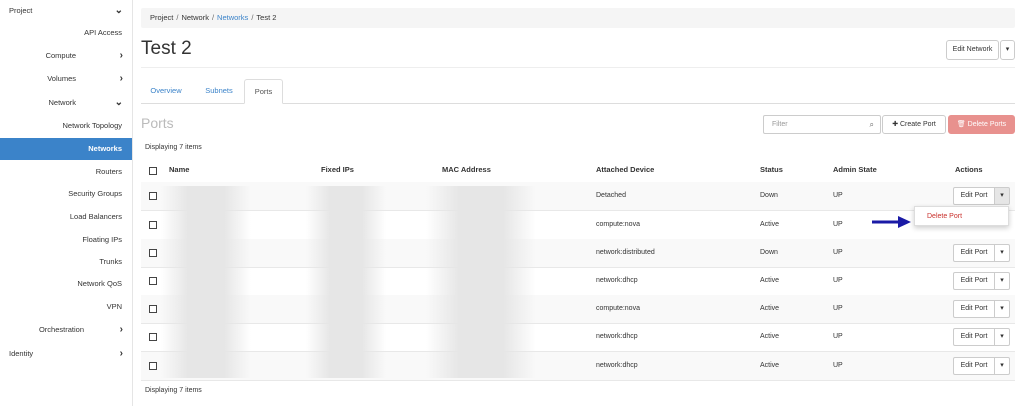 This screenshot has width=1024, height=406. I want to click on tab-subnets: Subnets, so click(219, 91).